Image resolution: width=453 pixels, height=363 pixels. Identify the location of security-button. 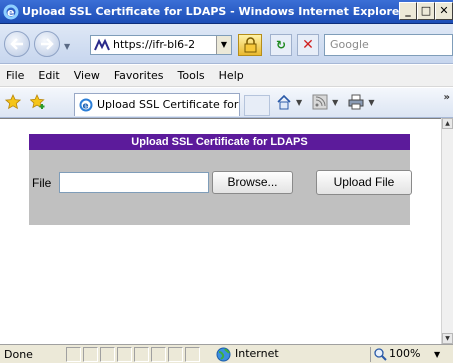
(250, 45).